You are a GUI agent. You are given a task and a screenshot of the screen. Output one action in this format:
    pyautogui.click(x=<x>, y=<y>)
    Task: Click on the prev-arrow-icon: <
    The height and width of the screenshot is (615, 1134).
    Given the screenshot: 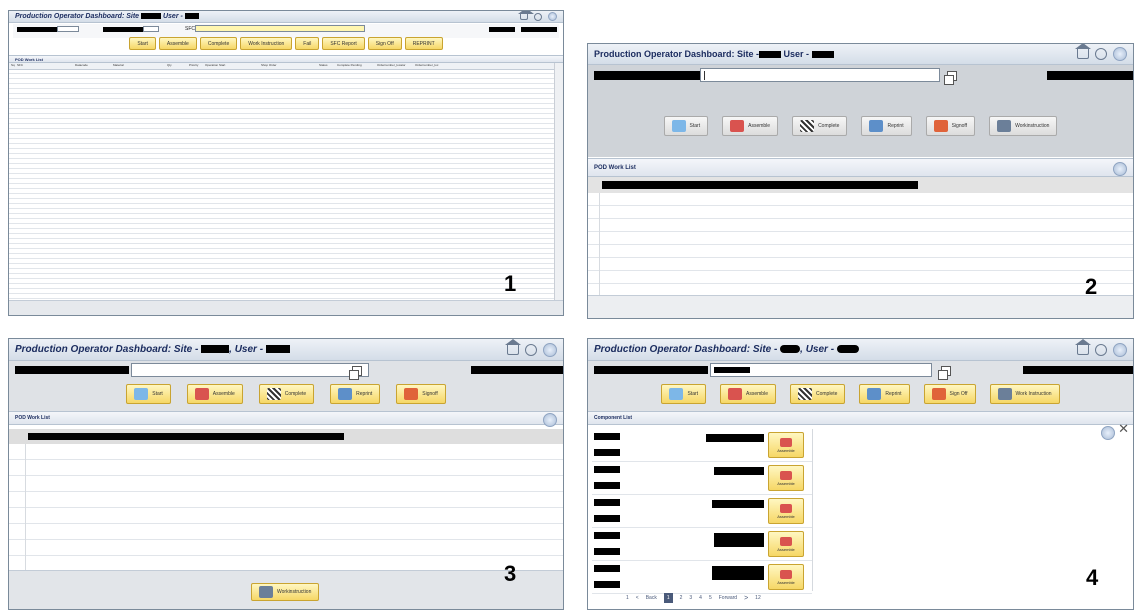 What is the action you would take?
    pyautogui.click(x=637, y=598)
    